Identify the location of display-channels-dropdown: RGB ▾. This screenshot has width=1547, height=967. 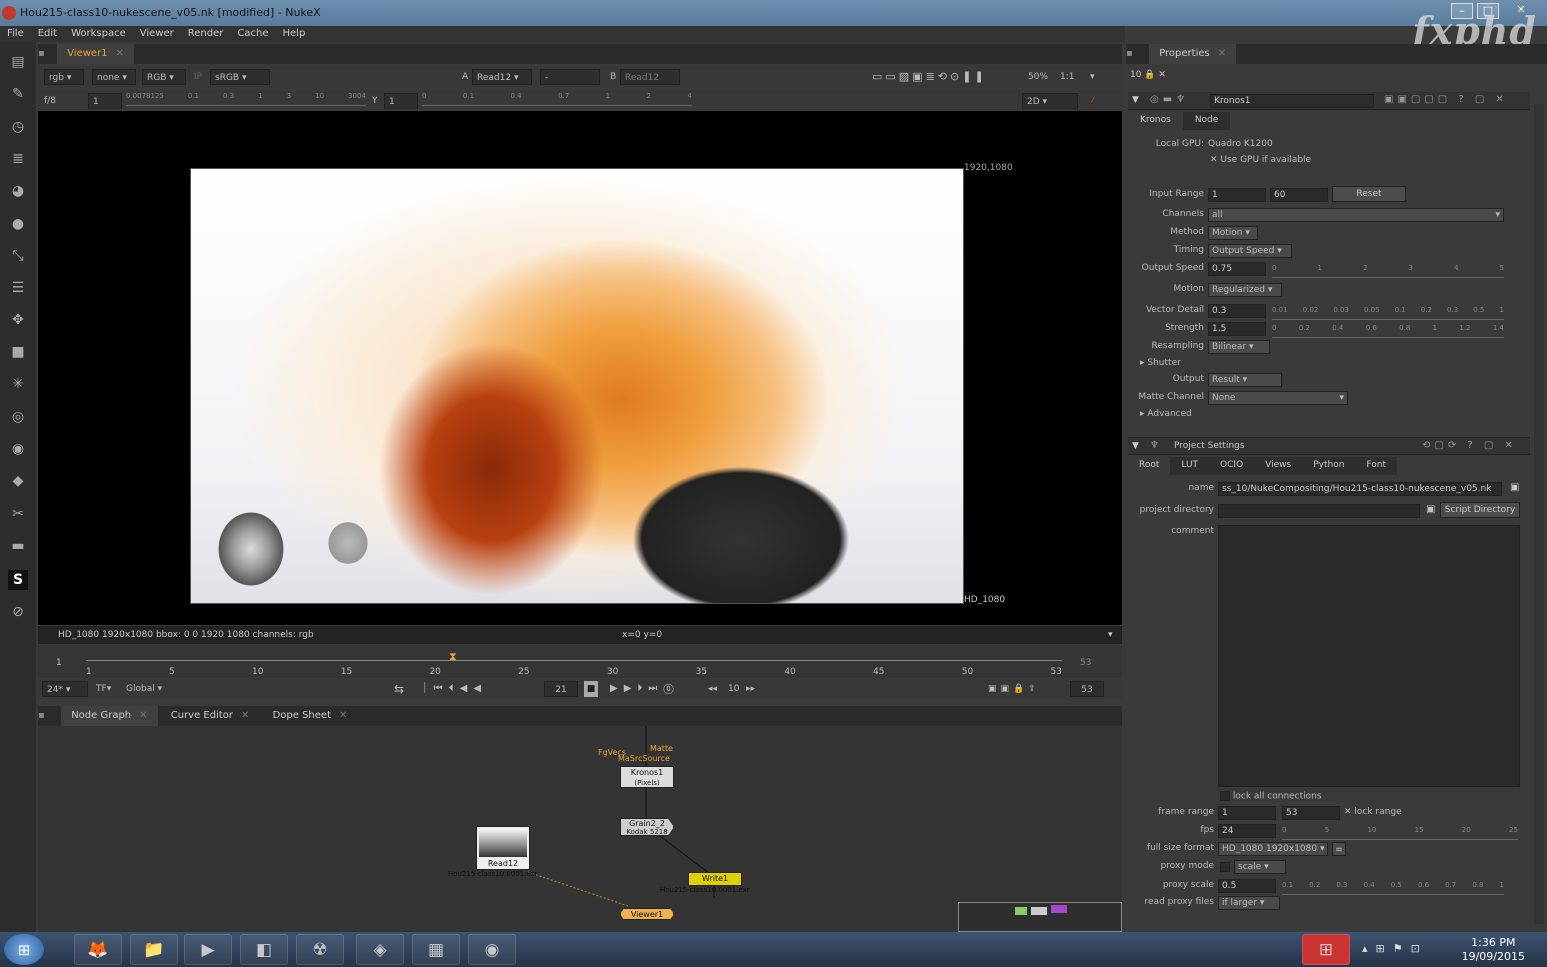
(164, 77).